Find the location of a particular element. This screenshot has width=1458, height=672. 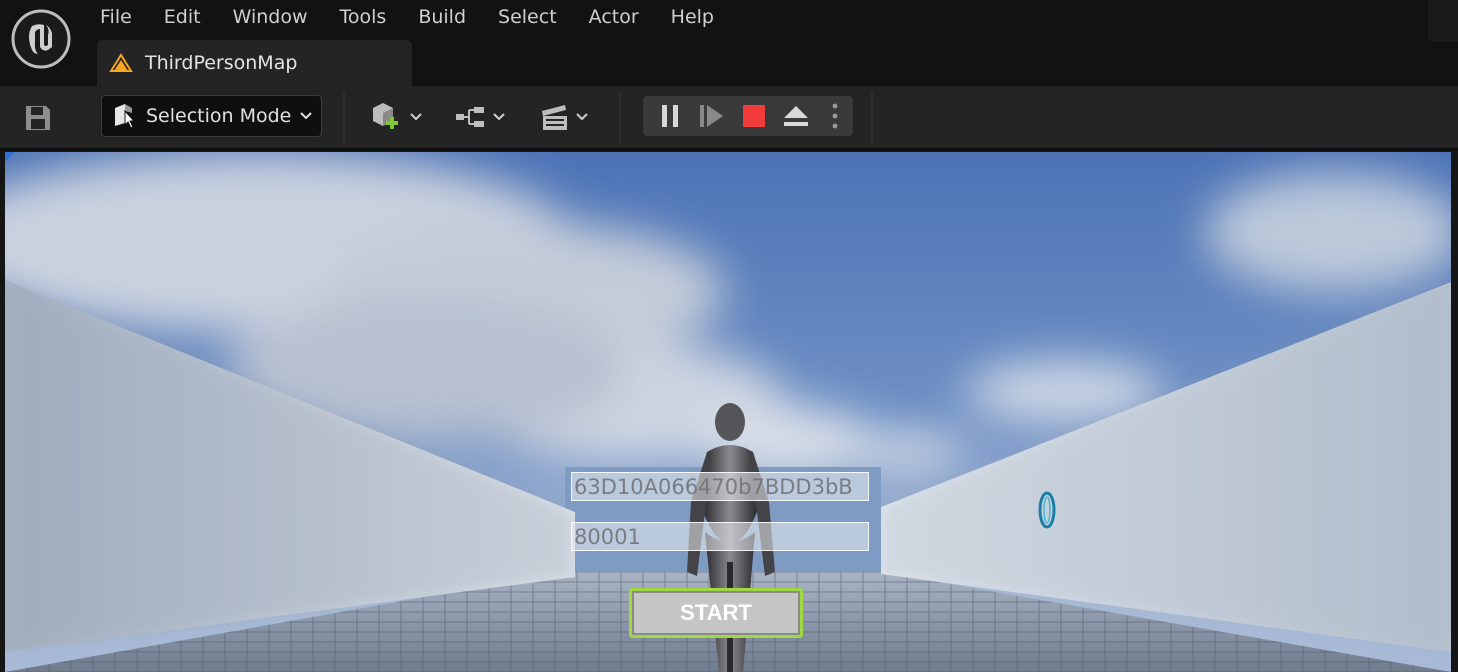

menu-help: Help is located at coordinates (692, 17).